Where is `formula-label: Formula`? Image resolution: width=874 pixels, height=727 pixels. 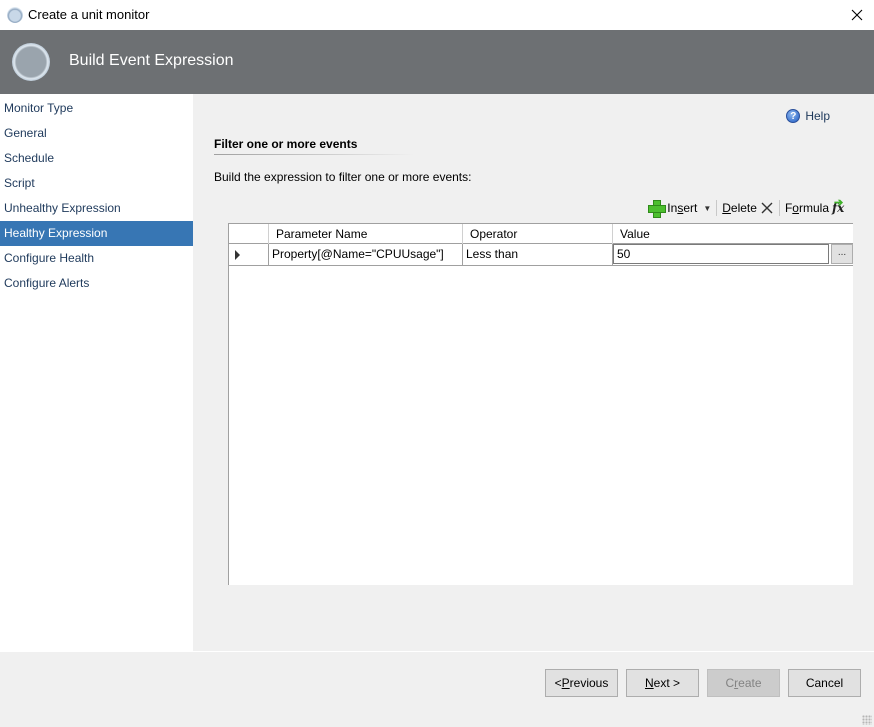
formula-label: Formula is located at coordinates (806, 208).